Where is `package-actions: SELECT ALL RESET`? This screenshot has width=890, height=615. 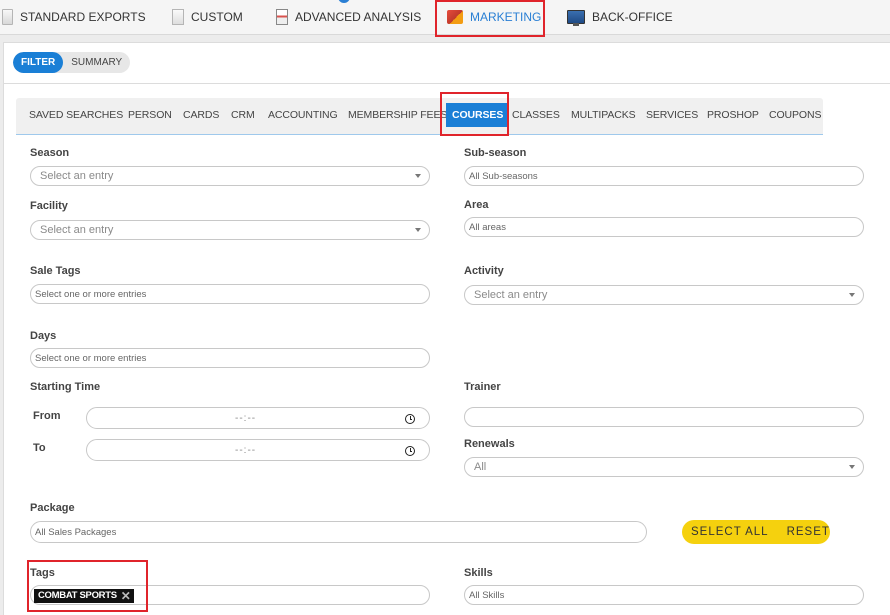 package-actions: SELECT ALL RESET is located at coordinates (756, 532).